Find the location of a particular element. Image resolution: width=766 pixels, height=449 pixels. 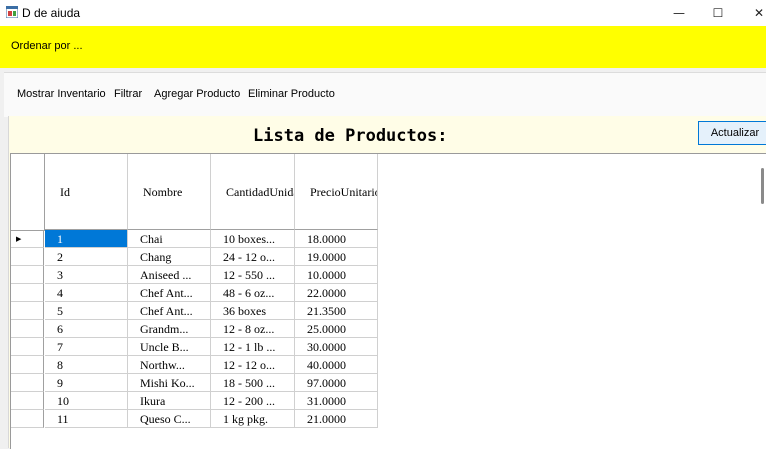

table-row: 2 Chang 24 - 12 o... 19.0000 is located at coordinates (194, 257).